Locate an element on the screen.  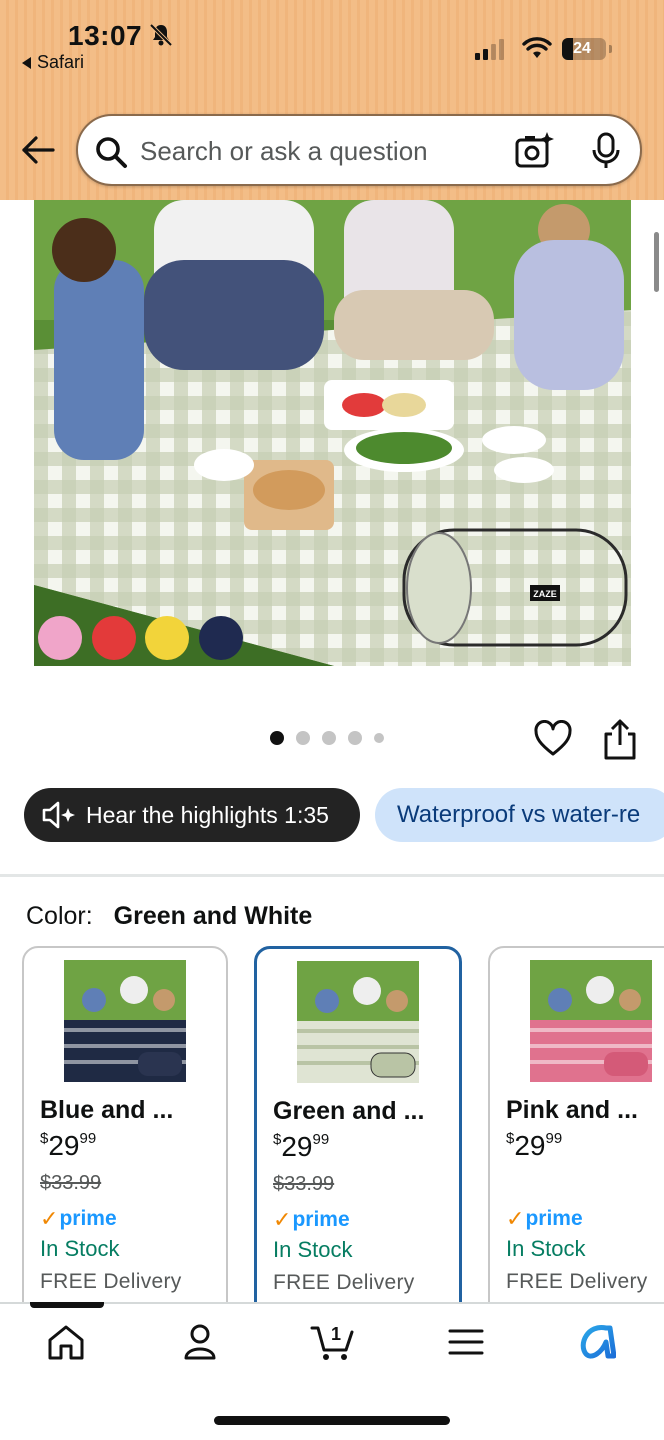
hear-highlights-button: Hear the highlights 1:35 is located at coordinates (192, 815).